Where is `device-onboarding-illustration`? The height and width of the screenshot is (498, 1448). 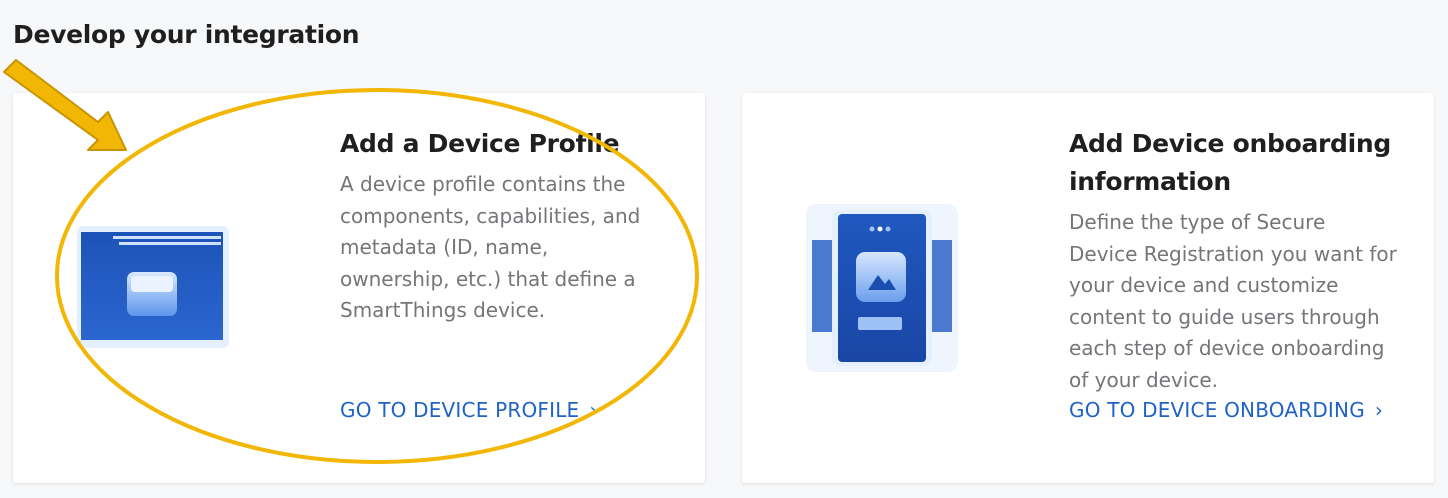 device-onboarding-illustration is located at coordinates (882, 288).